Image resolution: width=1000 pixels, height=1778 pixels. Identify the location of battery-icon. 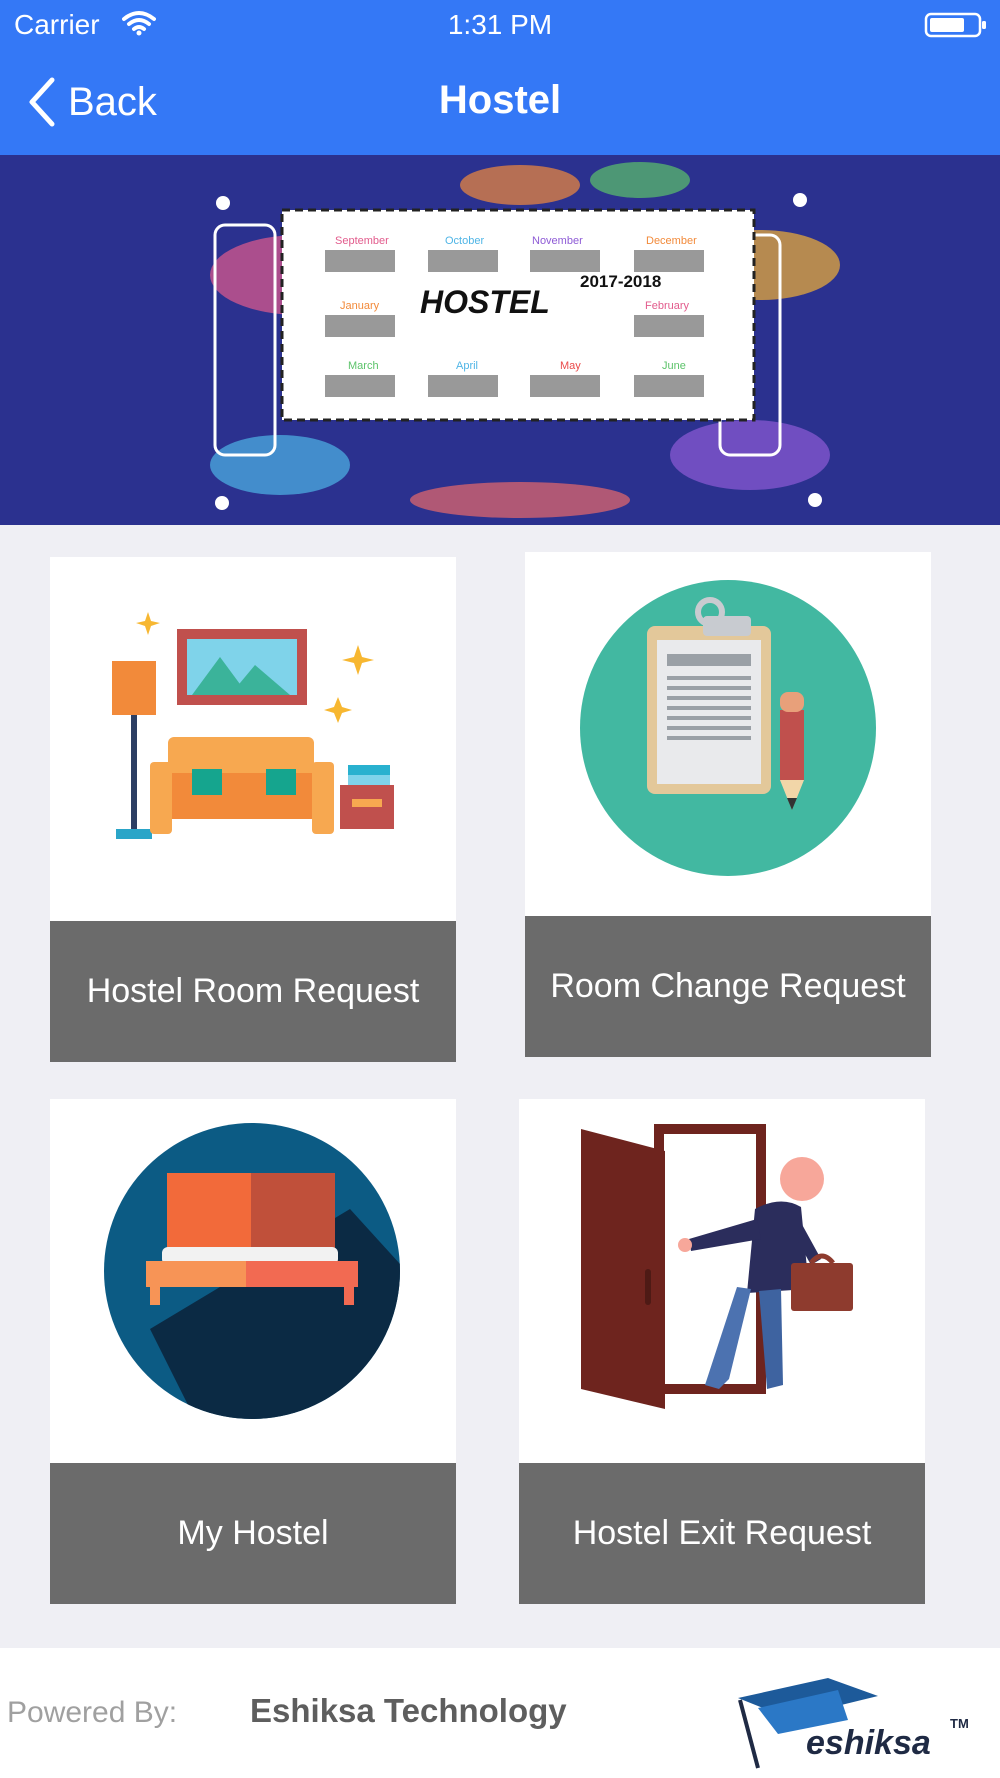
(955, 25).